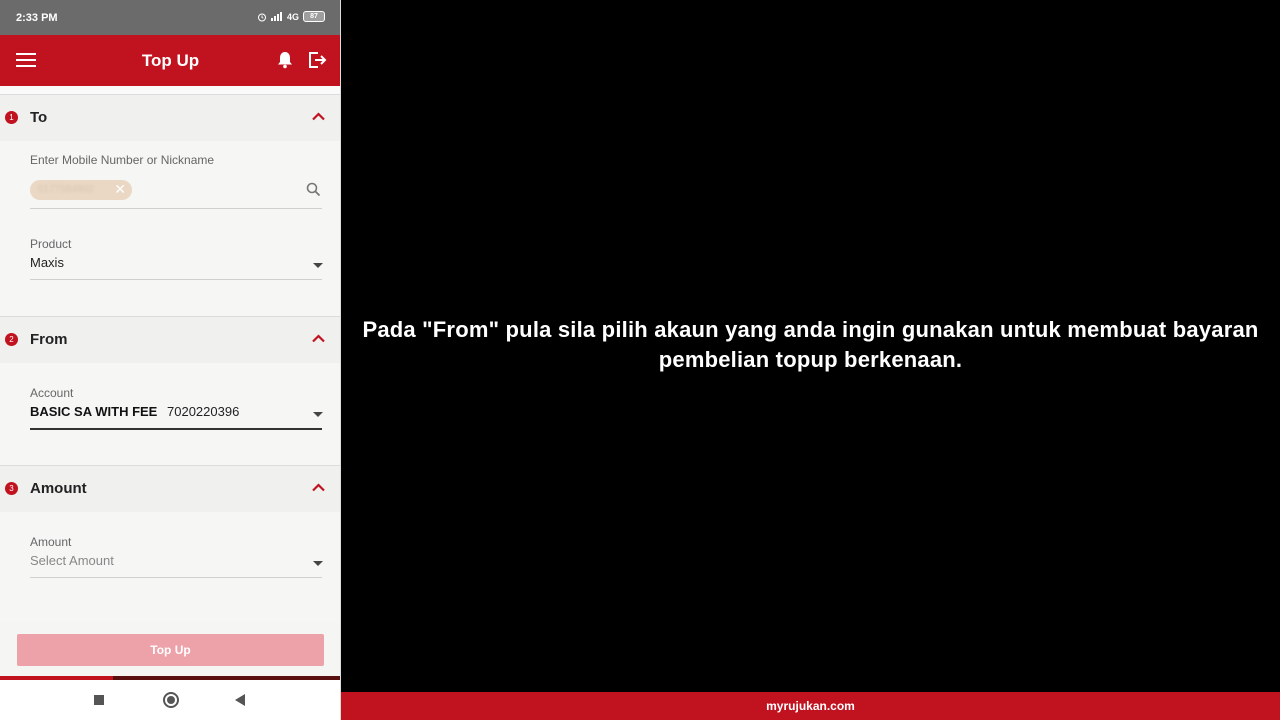 The image size is (1280, 720). Describe the element at coordinates (120, 189) in the screenshot. I see `remove-chip-icon: ✕` at that location.